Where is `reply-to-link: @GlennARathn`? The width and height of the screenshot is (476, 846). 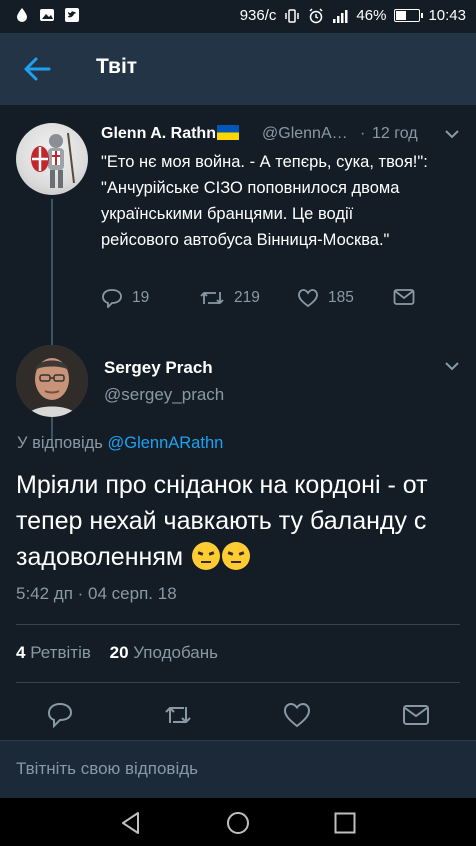 reply-to-link: @GlennARathn is located at coordinates (165, 443).